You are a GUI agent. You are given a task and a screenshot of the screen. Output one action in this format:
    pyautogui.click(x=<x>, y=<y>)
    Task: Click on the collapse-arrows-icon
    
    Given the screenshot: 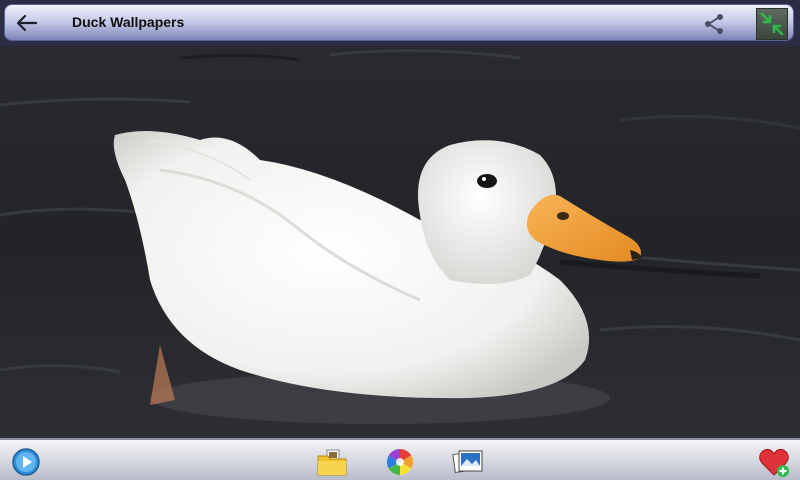 What is the action you would take?
    pyautogui.click(x=772, y=24)
    